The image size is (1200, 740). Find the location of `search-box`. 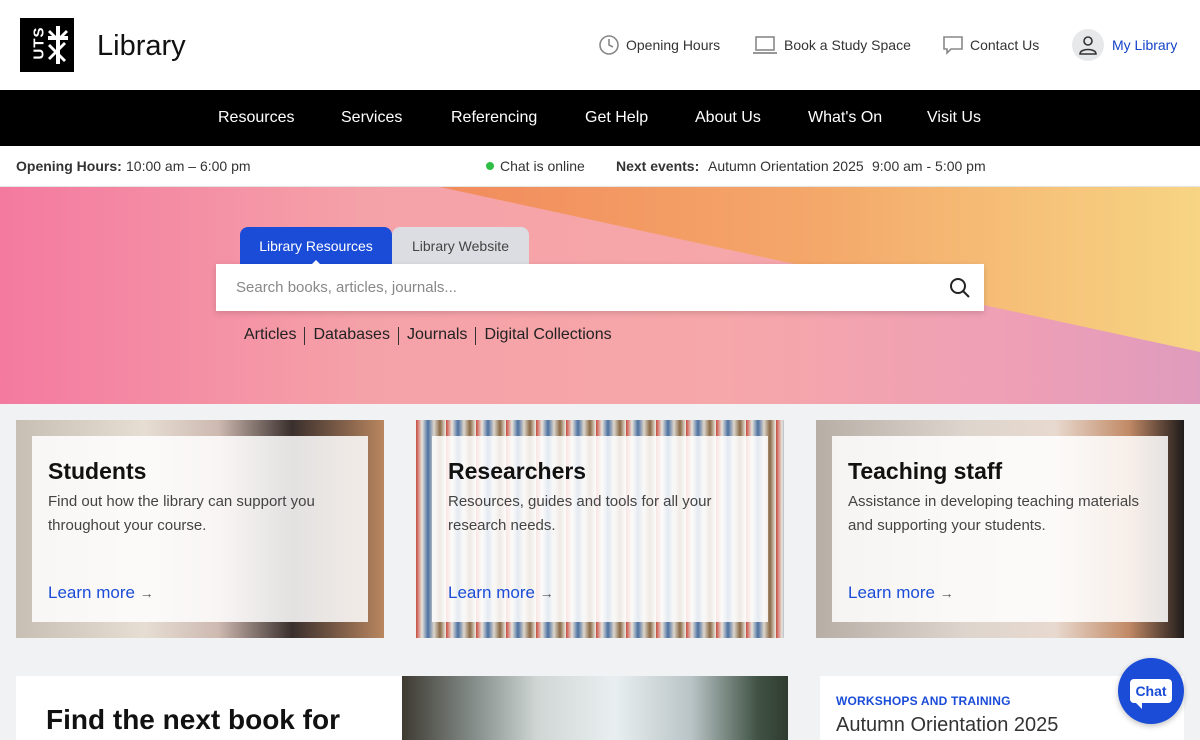

search-box is located at coordinates (600, 287).